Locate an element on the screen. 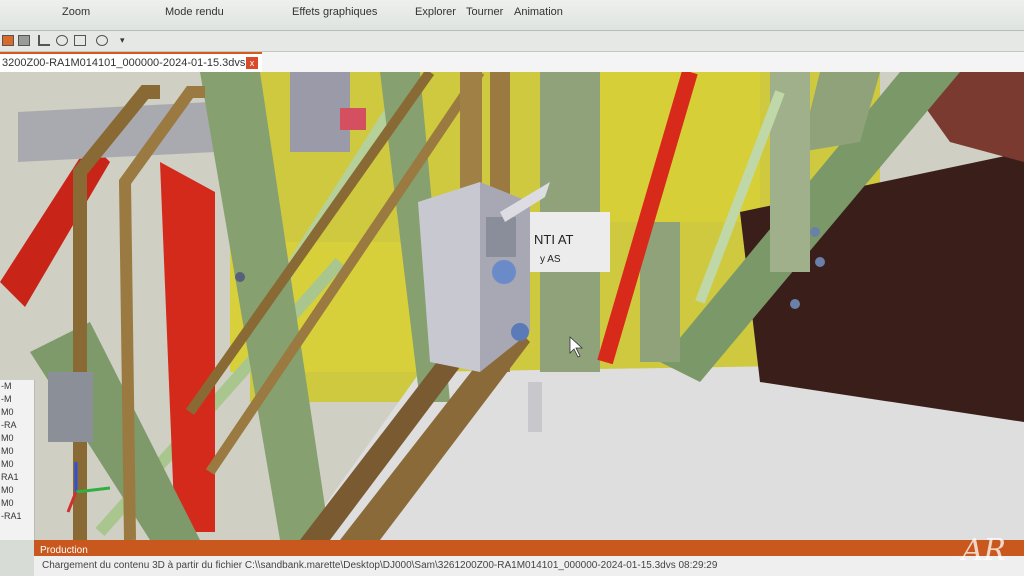  render-mode-button: Mode rendu is located at coordinates (194, 12).